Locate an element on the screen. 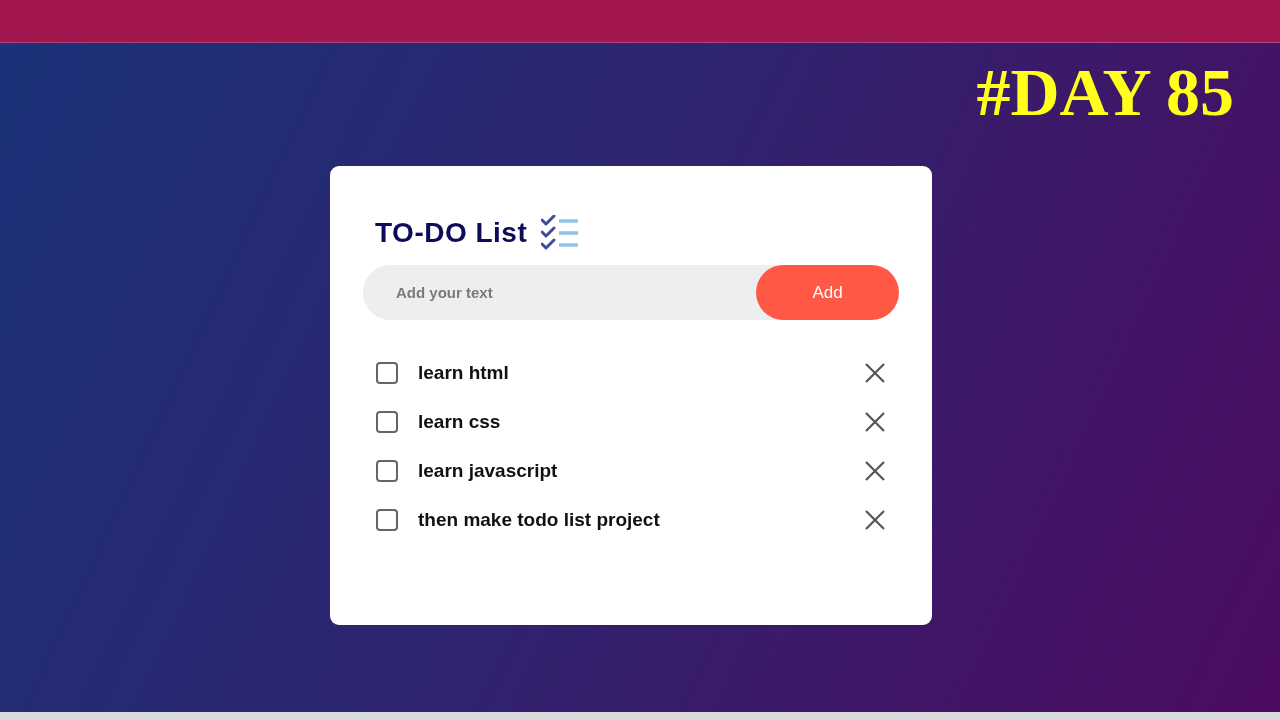 The height and width of the screenshot is (720, 1280). task-text: then make todo list project is located at coordinates (539, 519).